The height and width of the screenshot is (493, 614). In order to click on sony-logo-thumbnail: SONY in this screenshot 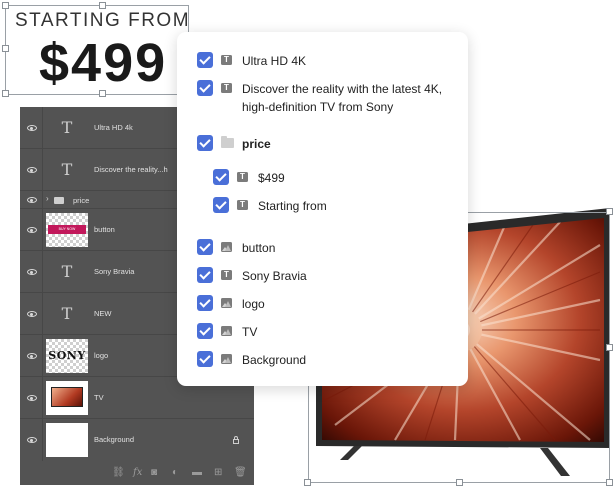, I will do `click(67, 355)`.